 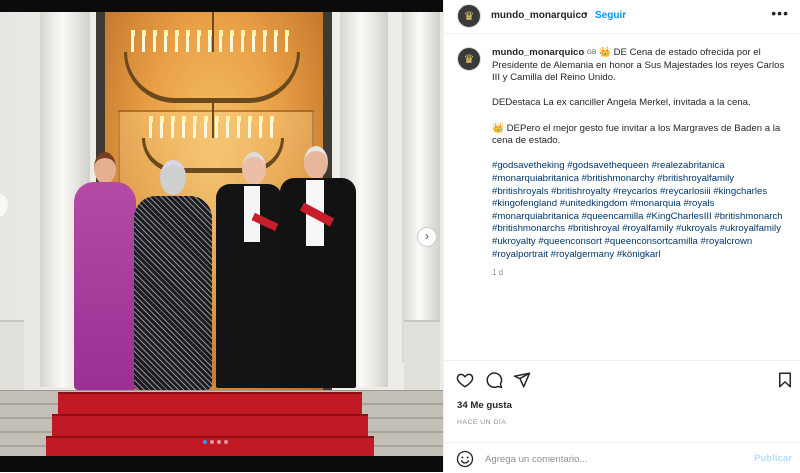 I want to click on bookmark-icon, so click(x=785, y=380).